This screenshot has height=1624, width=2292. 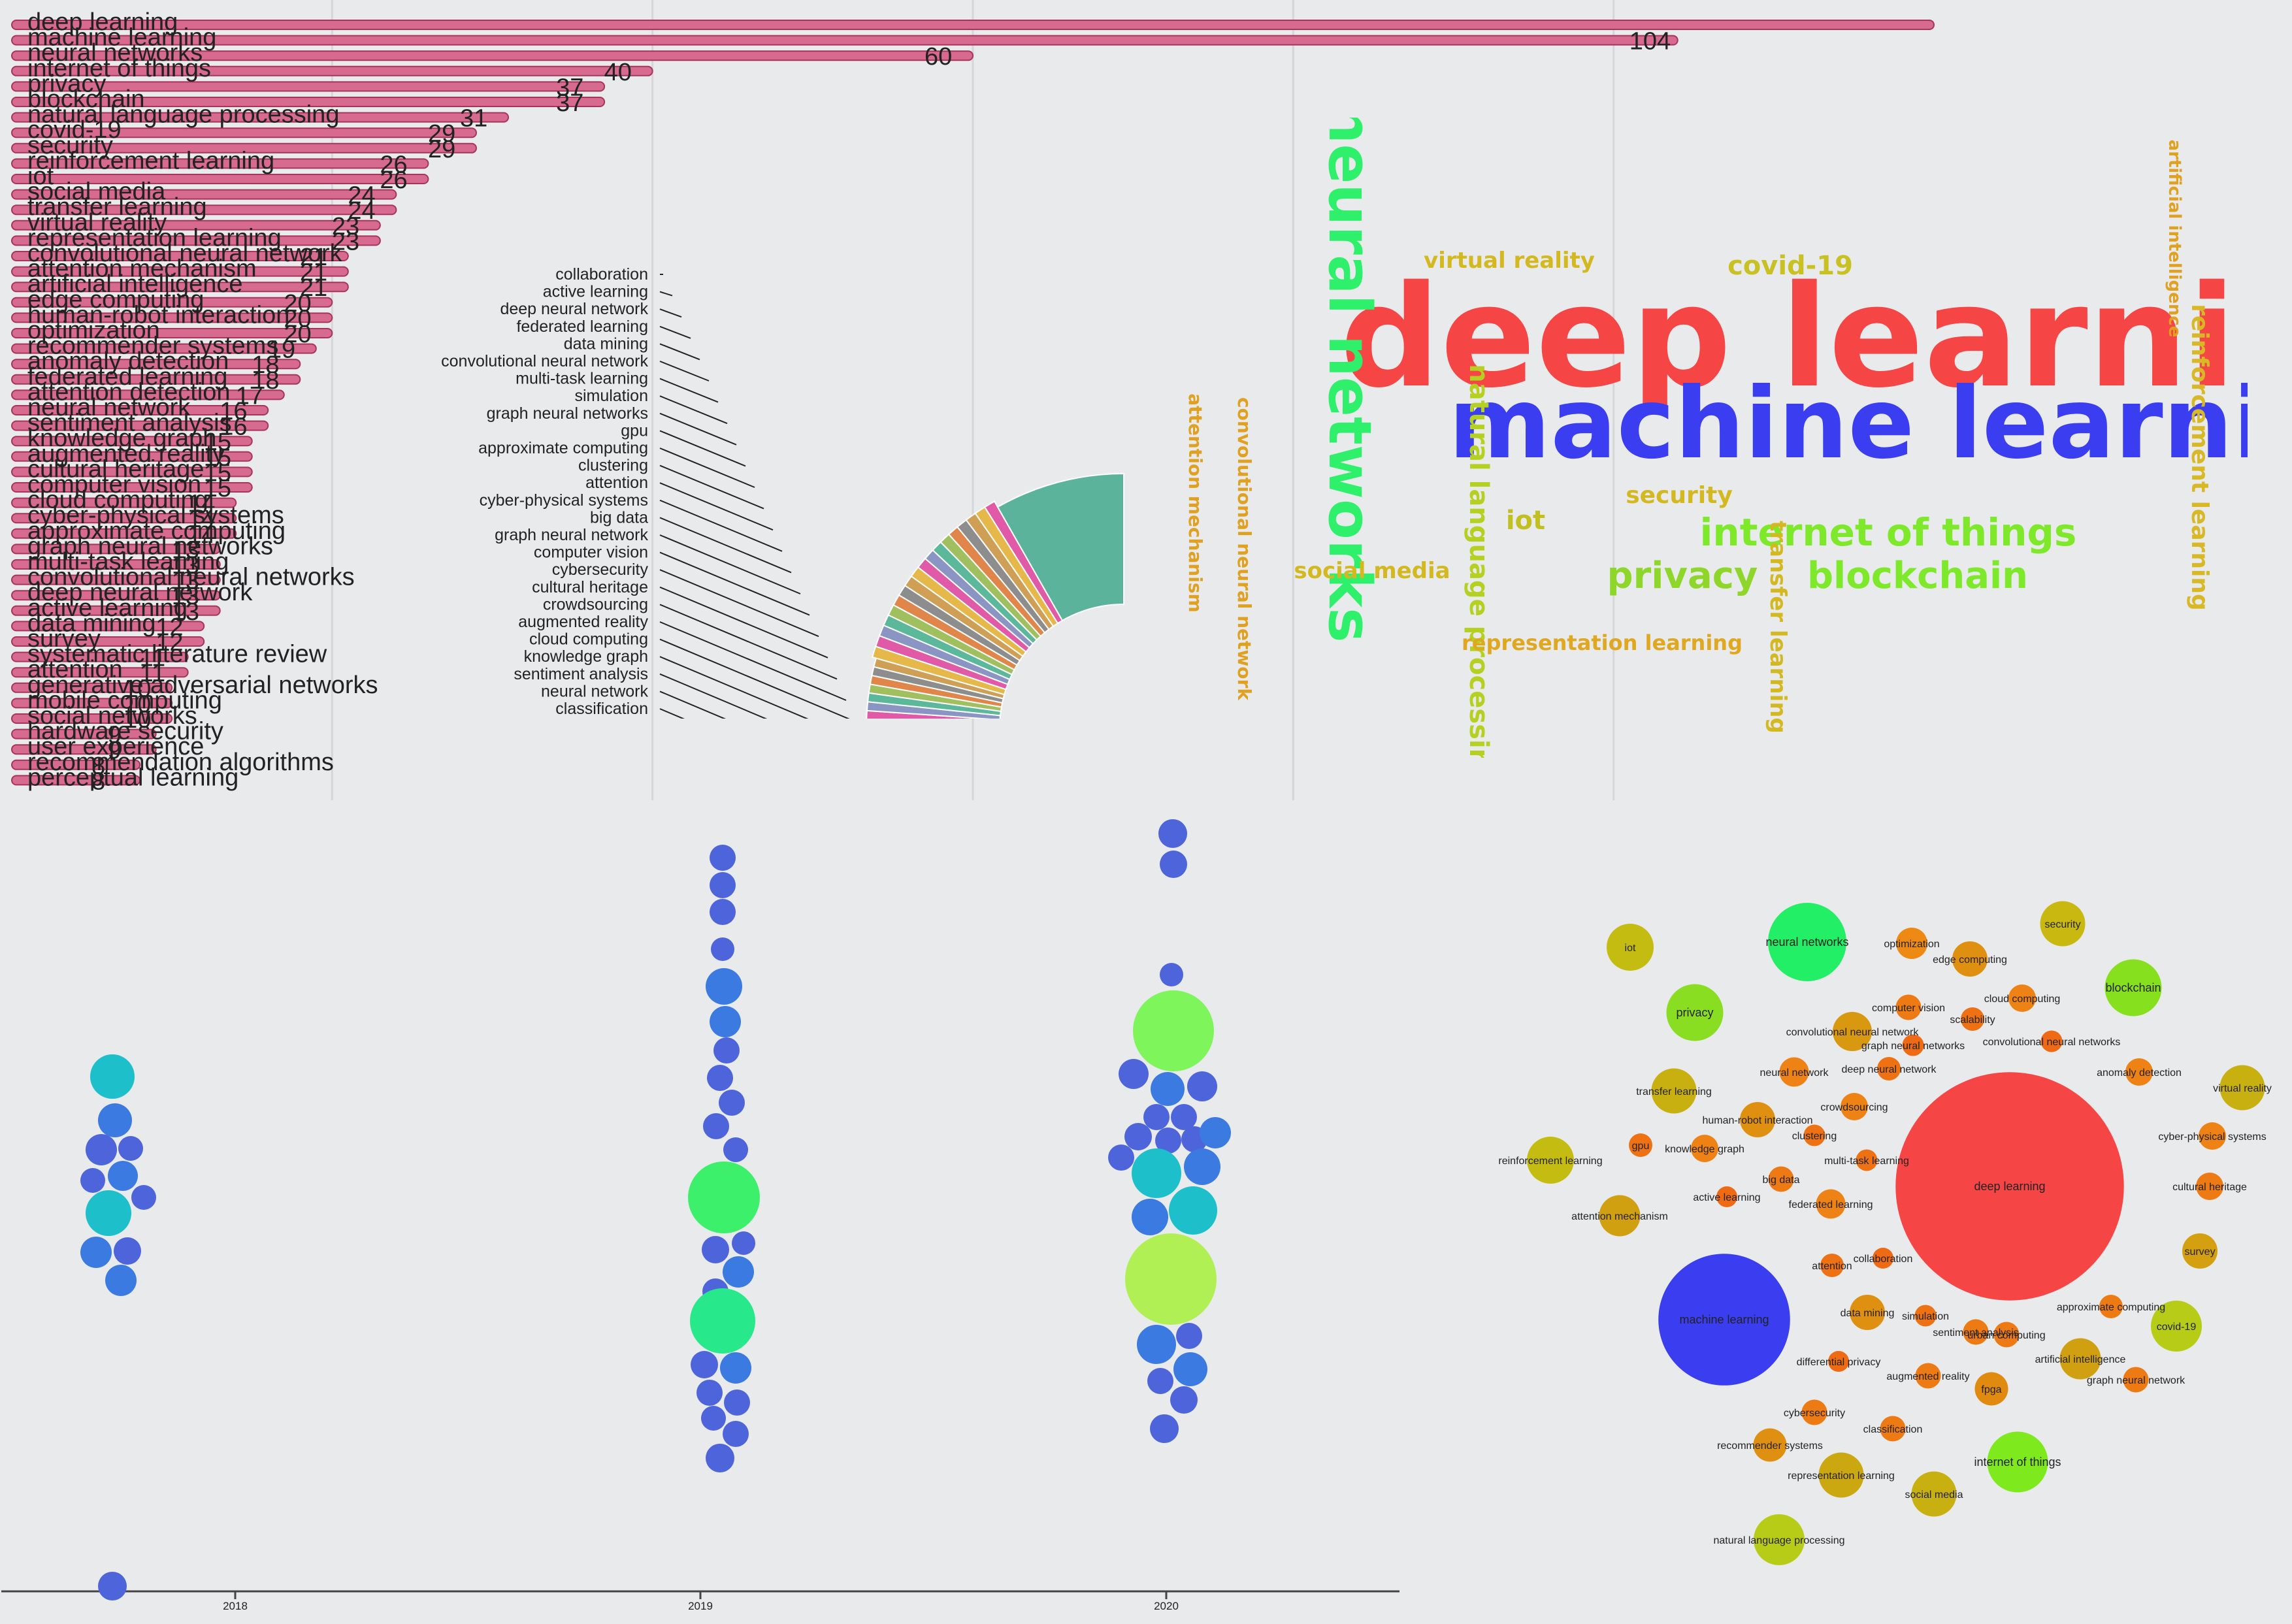 I want to click on radial-category-label: cybersecurity, so click(x=600, y=569).